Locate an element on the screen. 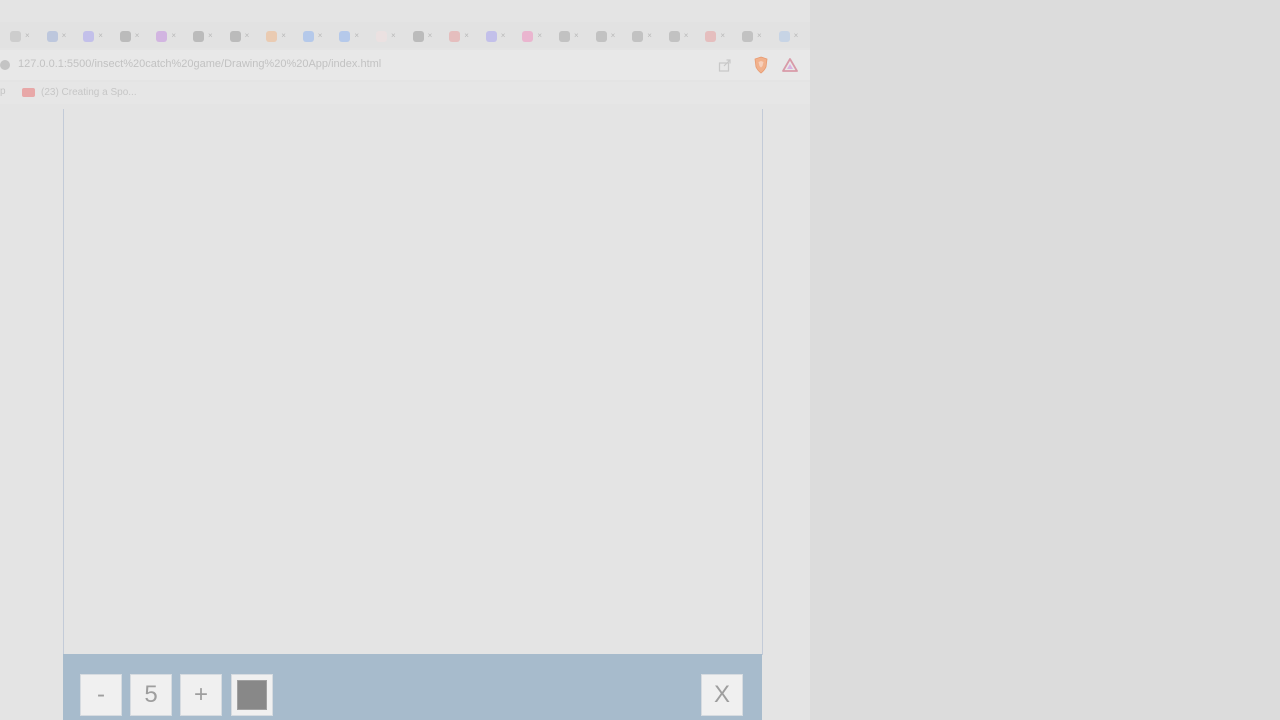 The height and width of the screenshot is (720, 1280). settings-icon is located at coordinates (15, 36).